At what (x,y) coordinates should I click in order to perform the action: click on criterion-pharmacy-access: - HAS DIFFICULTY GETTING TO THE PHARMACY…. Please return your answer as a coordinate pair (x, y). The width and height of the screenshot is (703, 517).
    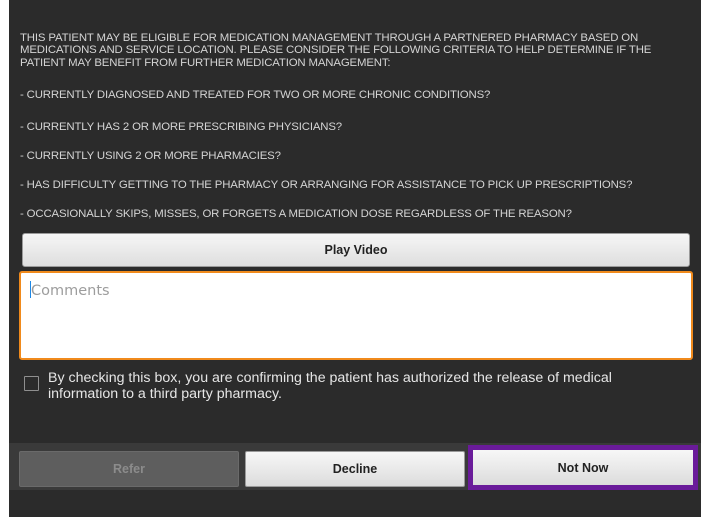
    Looking at the image, I should click on (326, 185).